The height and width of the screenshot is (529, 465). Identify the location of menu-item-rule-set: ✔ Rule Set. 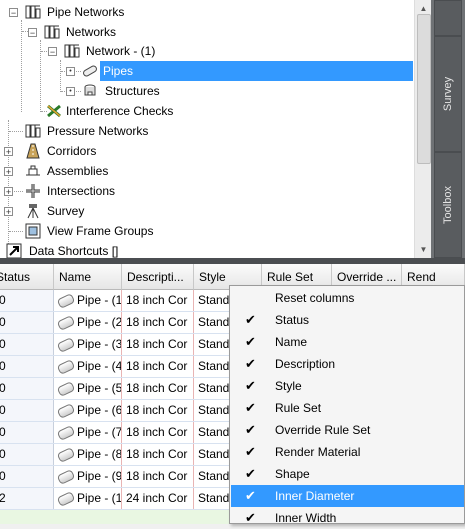
(347, 408).